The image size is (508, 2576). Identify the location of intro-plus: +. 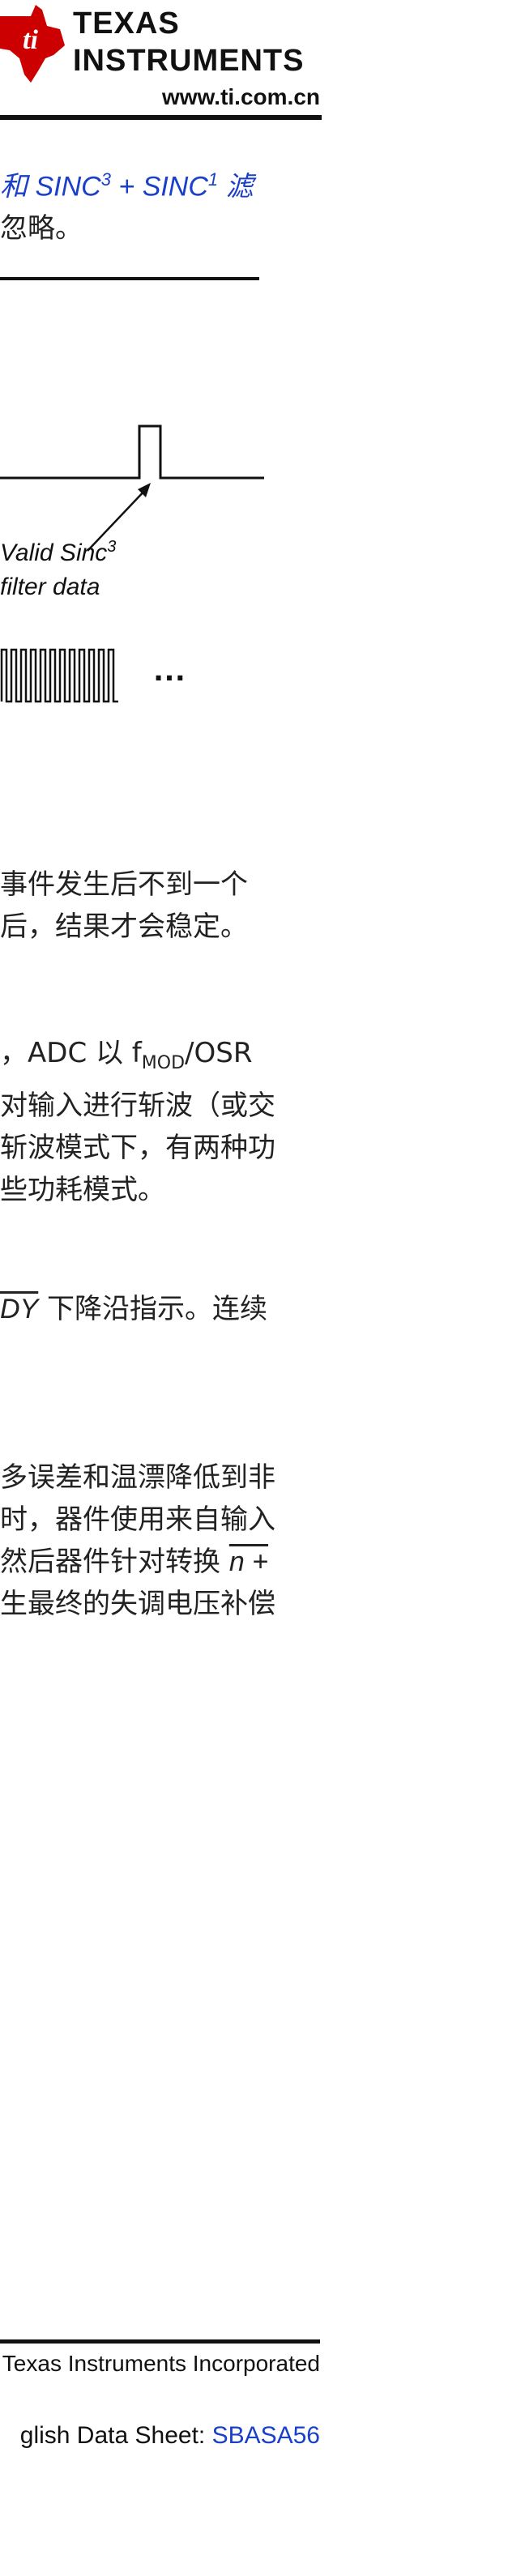
(126, 187).